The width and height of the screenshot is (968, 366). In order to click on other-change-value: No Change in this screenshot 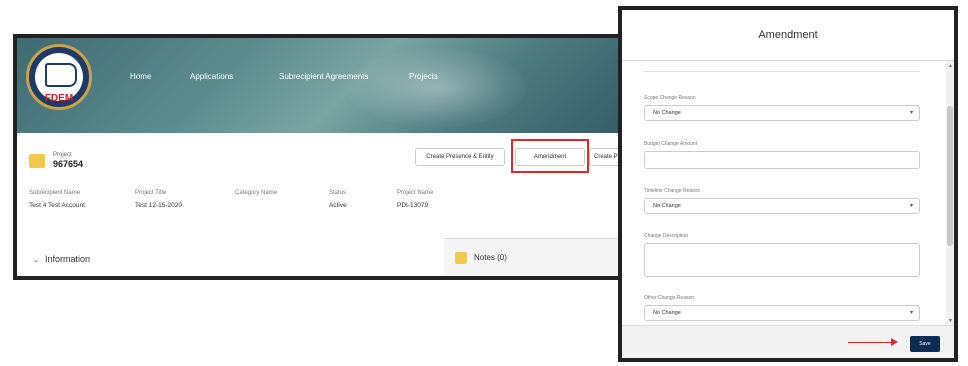, I will do `click(667, 313)`.